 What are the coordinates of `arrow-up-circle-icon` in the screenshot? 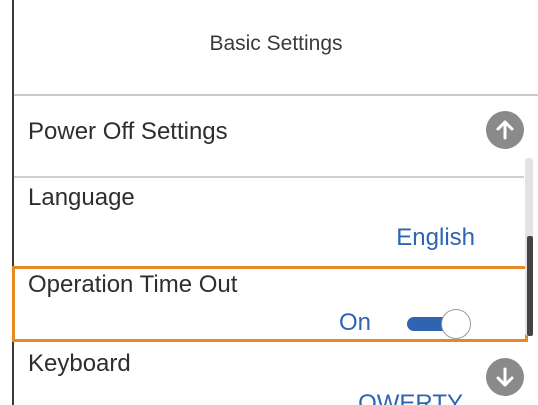 It's located at (505, 130).